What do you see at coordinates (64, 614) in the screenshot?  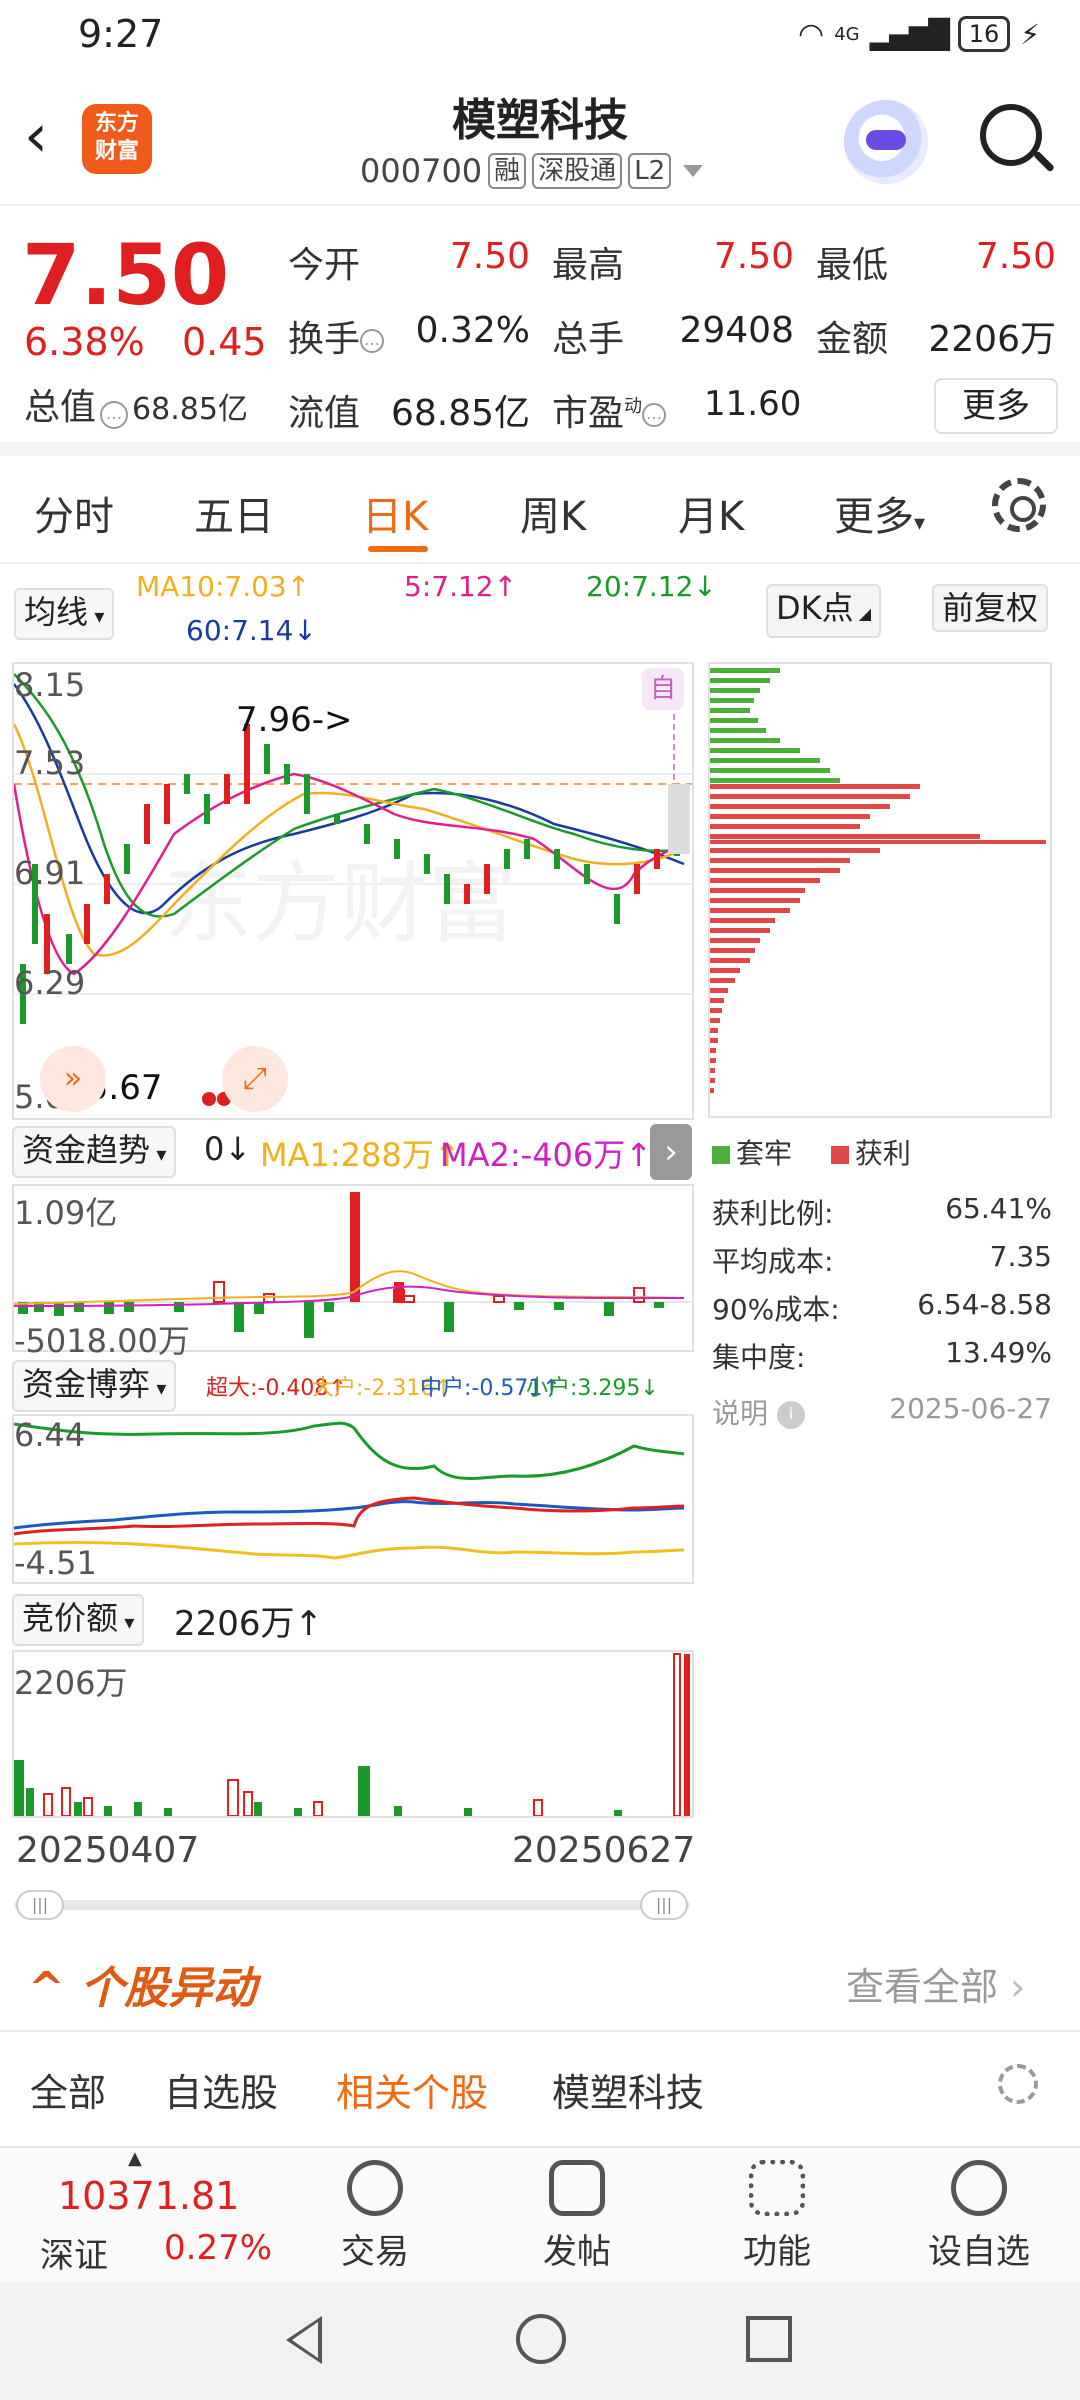 I see `ma-selector: 均线 ▾` at bounding box center [64, 614].